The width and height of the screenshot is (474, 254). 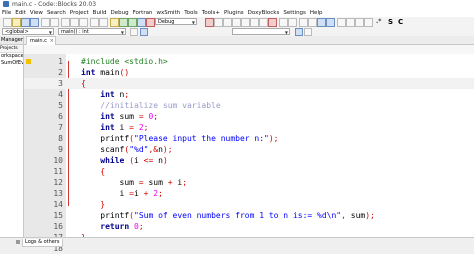 What do you see at coordinates (350, 22) in the screenshot?
I see `whole-word-icon` at bounding box center [350, 22].